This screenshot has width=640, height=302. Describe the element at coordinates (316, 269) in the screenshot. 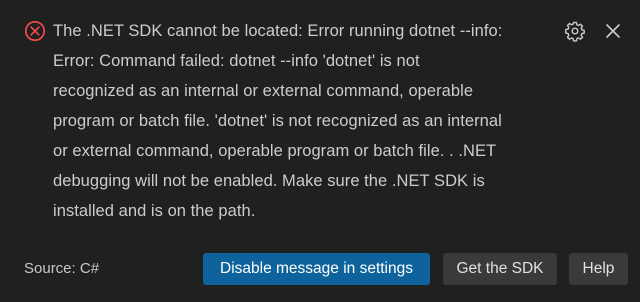

I see `disable-message-button: Disable message in settings` at that location.